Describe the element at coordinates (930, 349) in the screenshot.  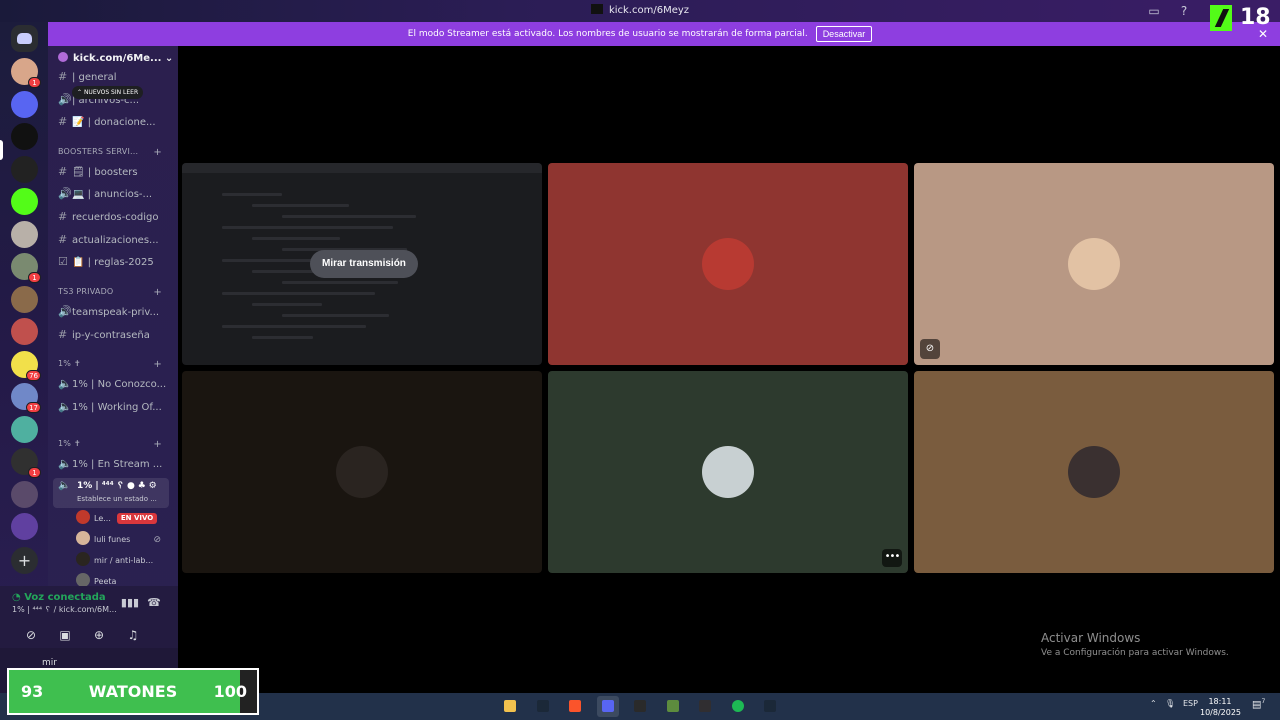
I see `muted-mic-icon: ⊘` at that location.